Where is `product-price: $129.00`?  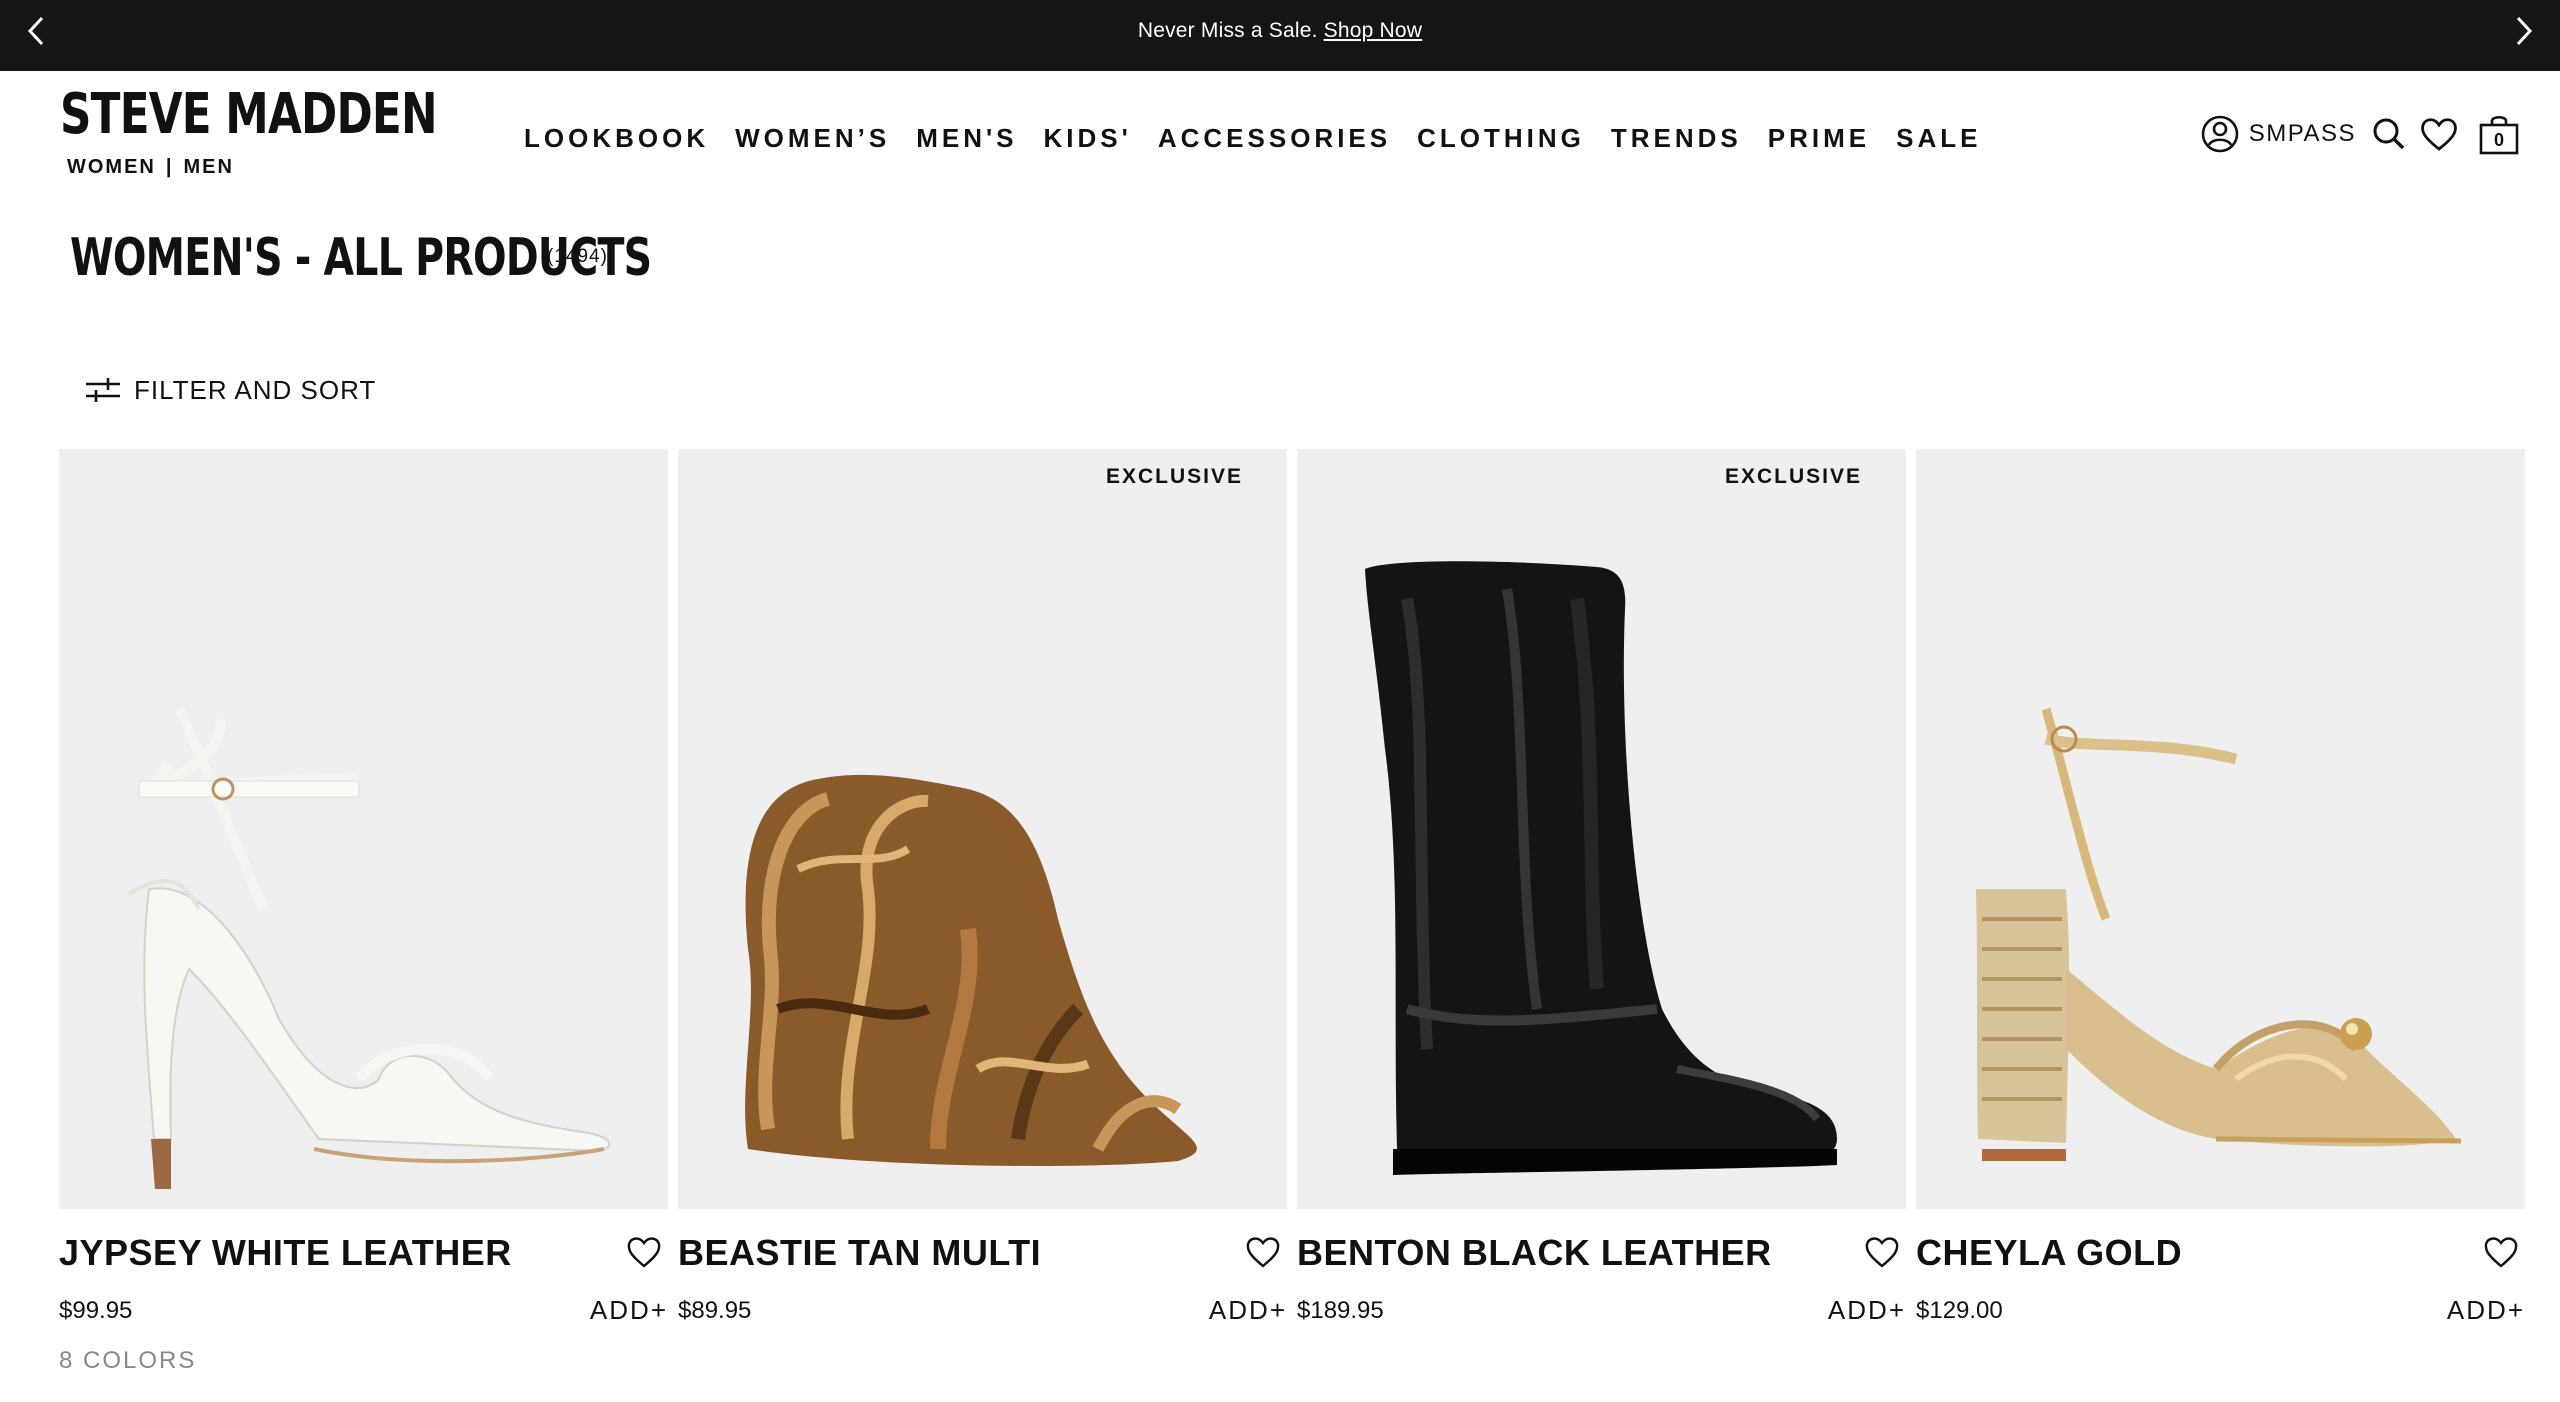
product-price: $129.00 is located at coordinates (1959, 1310).